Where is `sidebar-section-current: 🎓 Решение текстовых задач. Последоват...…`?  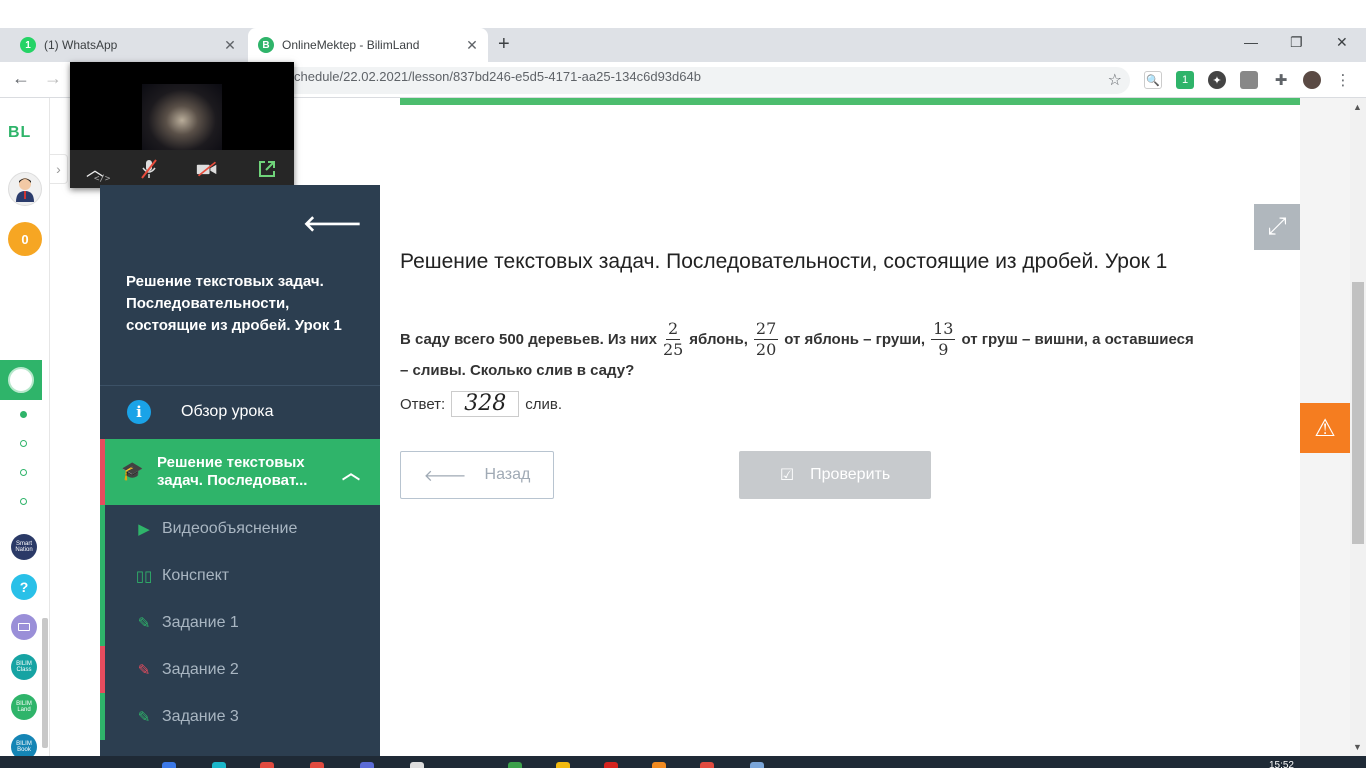 sidebar-section-current: 🎓 Решение текстовых задач. Последоват...… is located at coordinates (240, 472).